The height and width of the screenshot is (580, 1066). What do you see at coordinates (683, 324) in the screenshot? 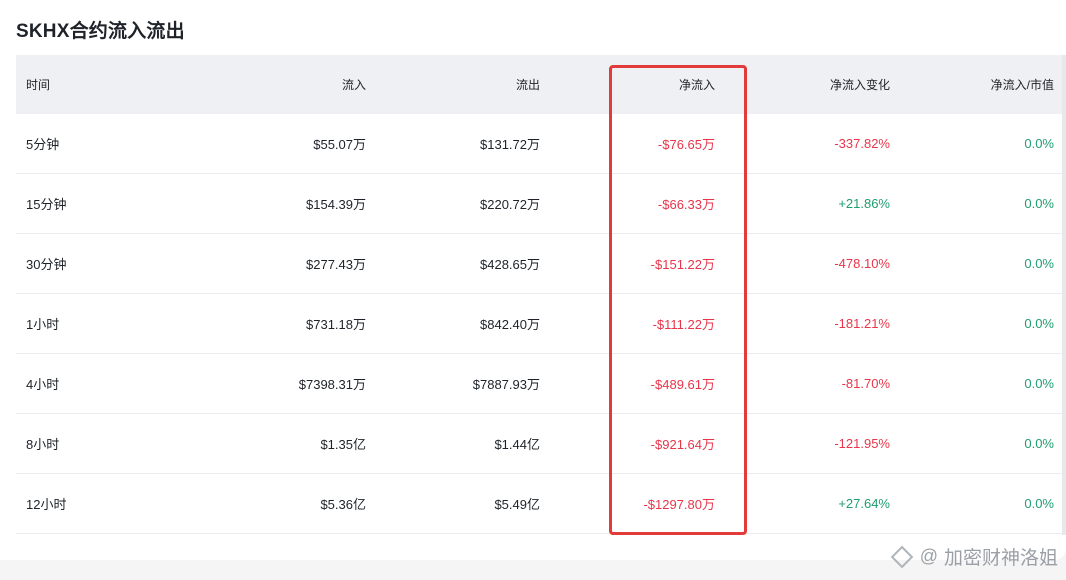
I see `cell-net-inflow: -$111.22万` at bounding box center [683, 324].